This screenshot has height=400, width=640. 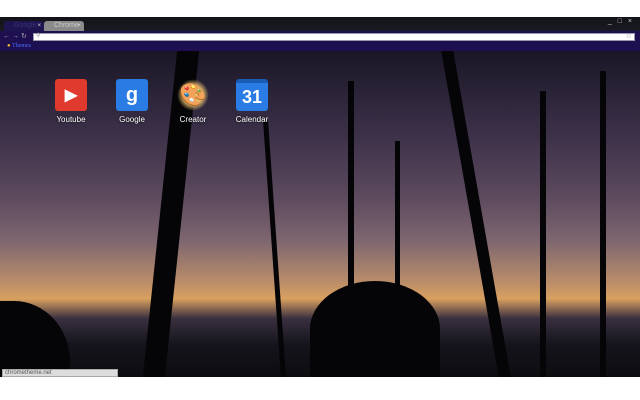 I want to click on palette-icon: 🎨, so click(x=193, y=95).